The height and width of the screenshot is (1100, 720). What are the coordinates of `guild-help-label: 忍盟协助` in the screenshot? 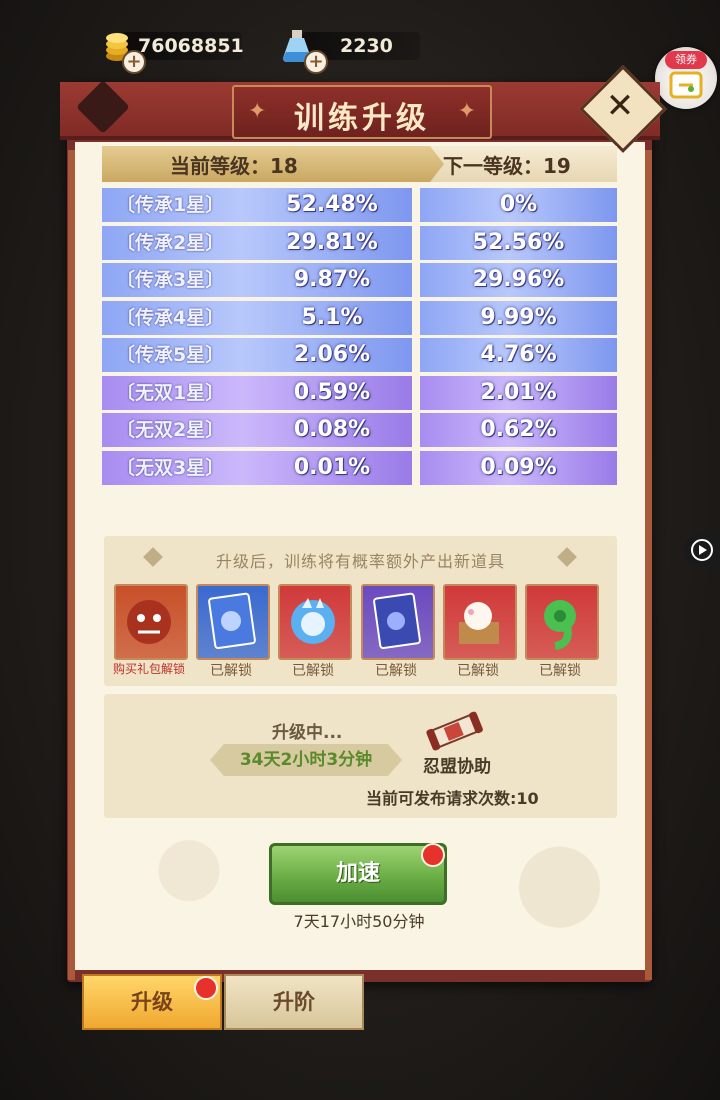 It's located at (457, 764).